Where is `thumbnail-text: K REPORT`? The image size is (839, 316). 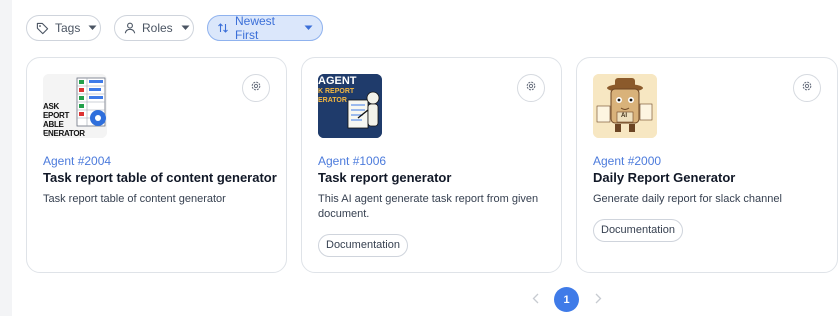
thumbnail-text: K REPORT is located at coordinates (336, 91).